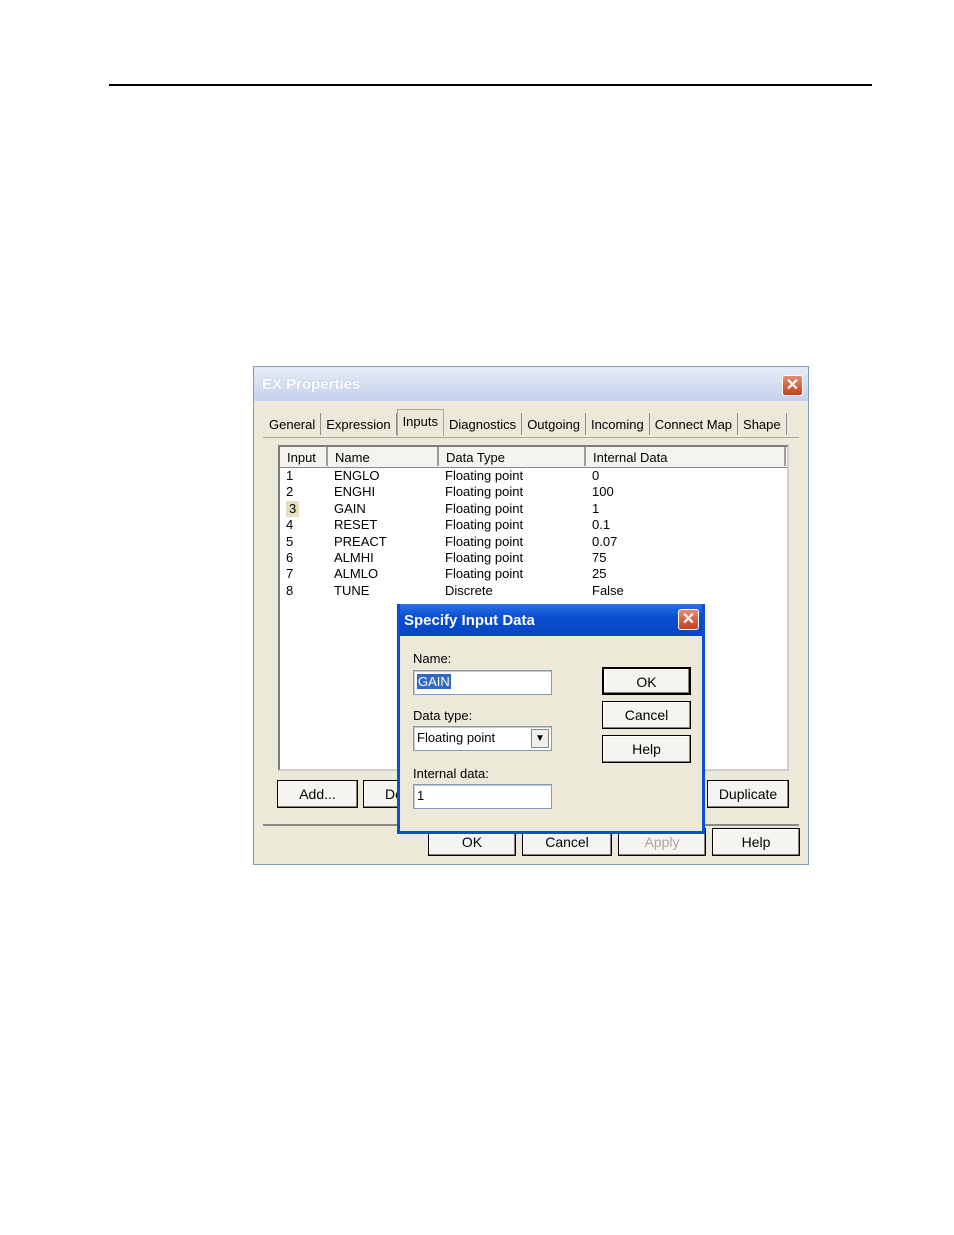 The image size is (954, 1235). I want to click on cell-name: ENGLO, so click(357, 475).